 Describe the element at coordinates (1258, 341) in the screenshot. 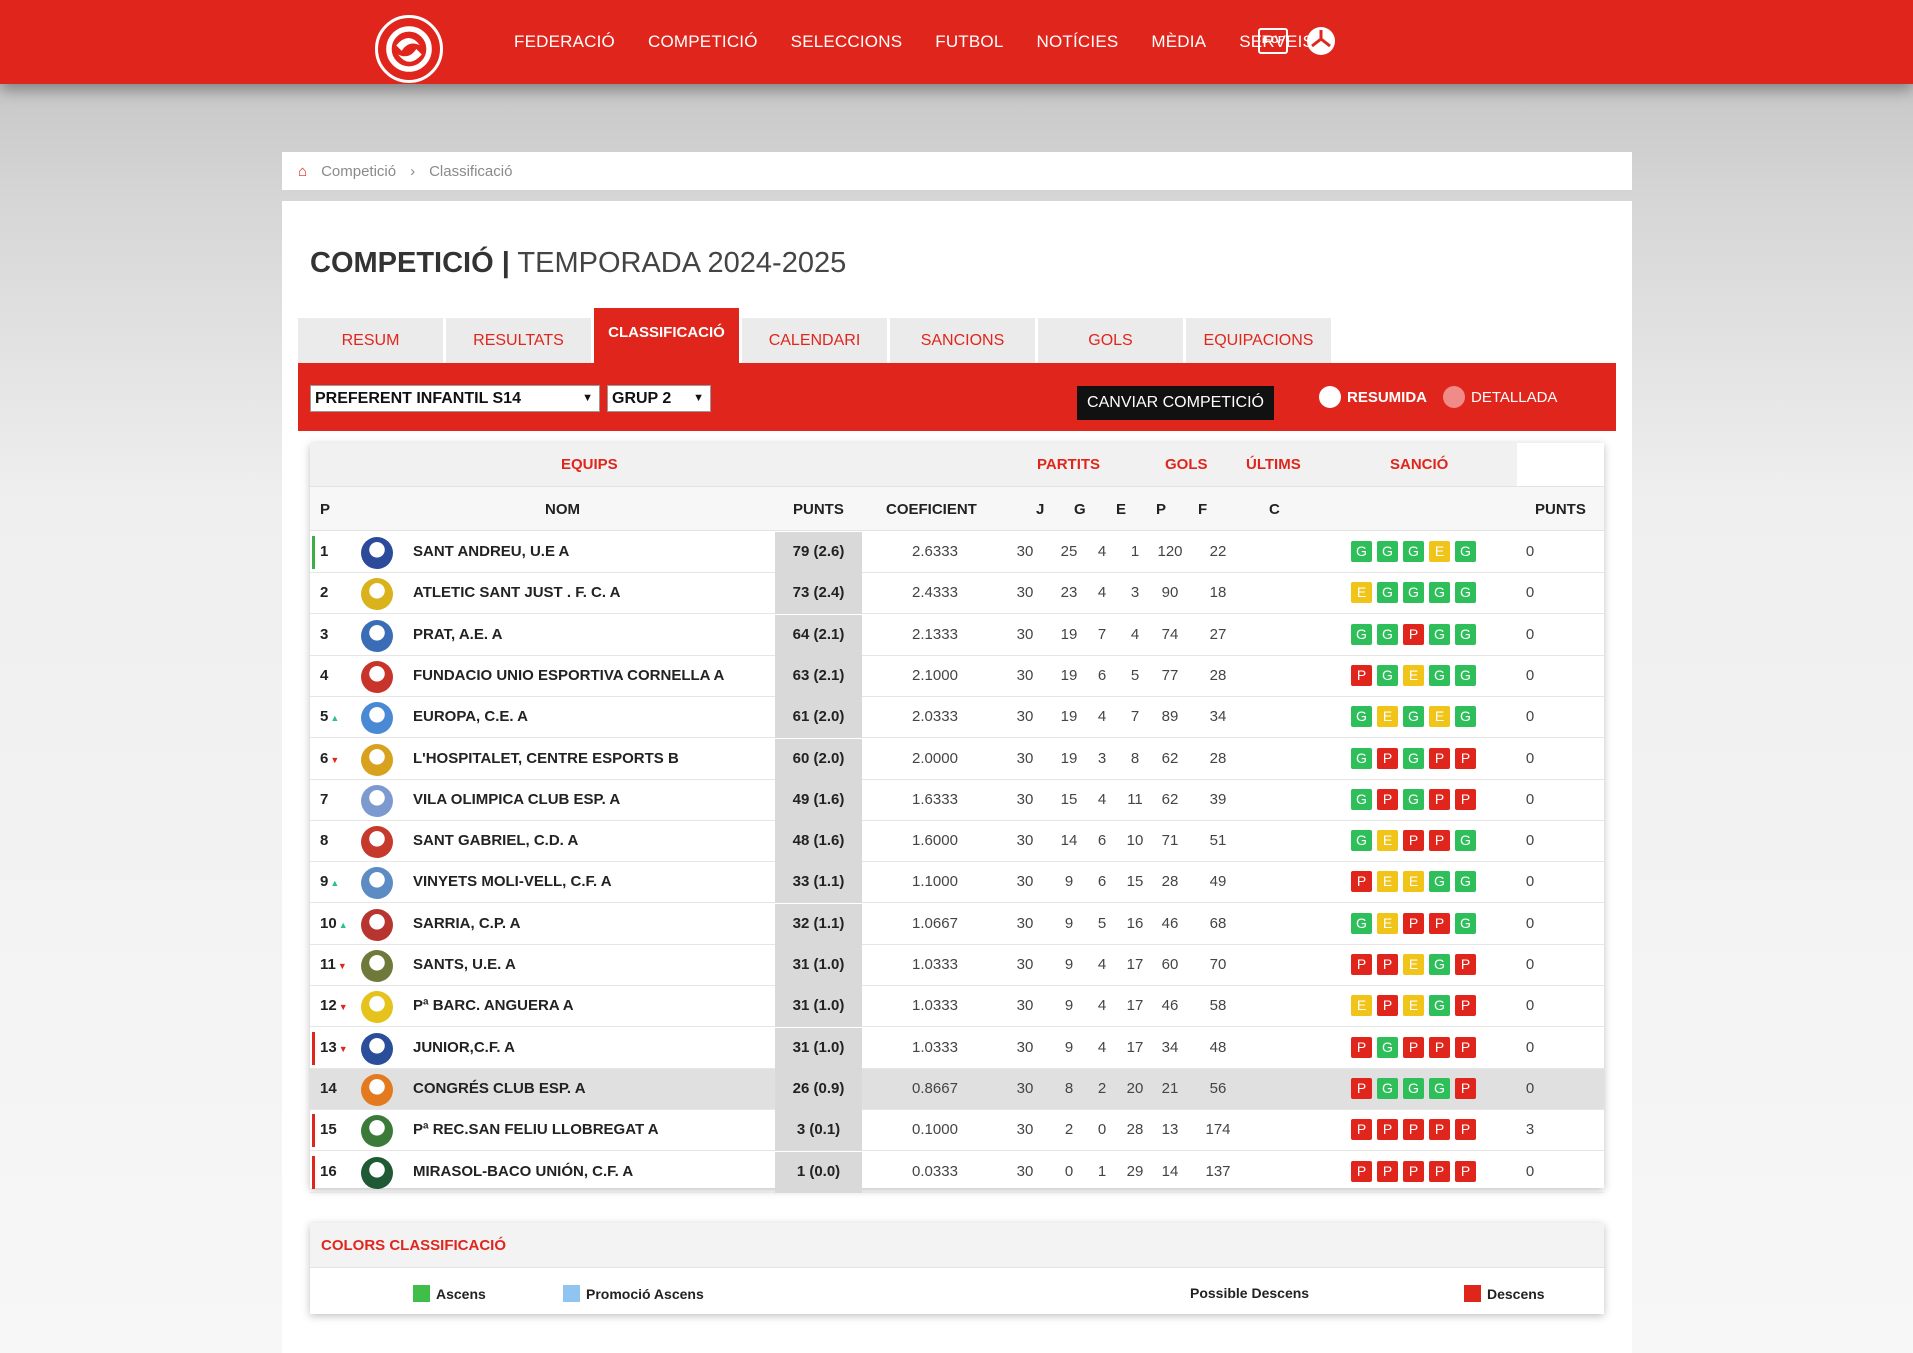

I see `tab-item: EQUIPACIONS` at that location.